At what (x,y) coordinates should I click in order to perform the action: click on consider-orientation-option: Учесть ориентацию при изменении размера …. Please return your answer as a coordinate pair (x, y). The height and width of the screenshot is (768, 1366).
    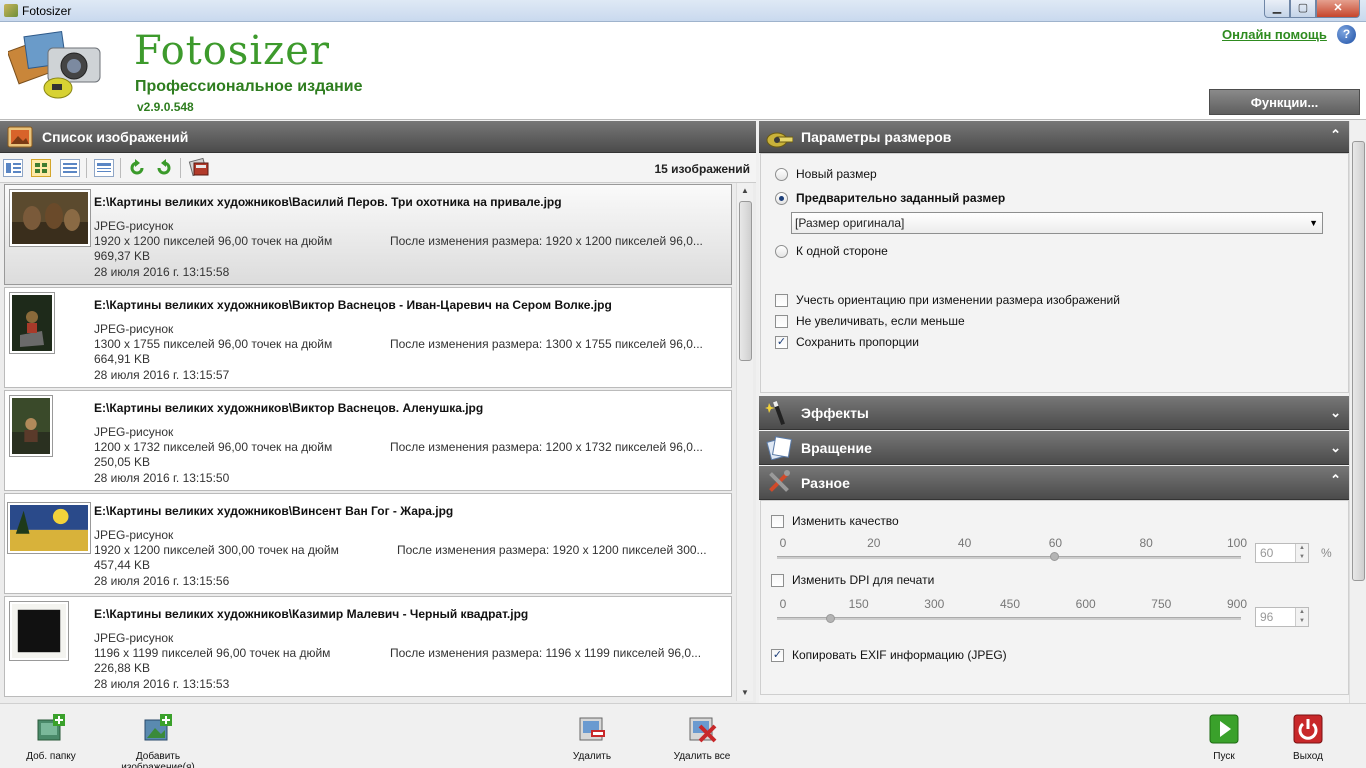
    Looking at the image, I should click on (947, 300).